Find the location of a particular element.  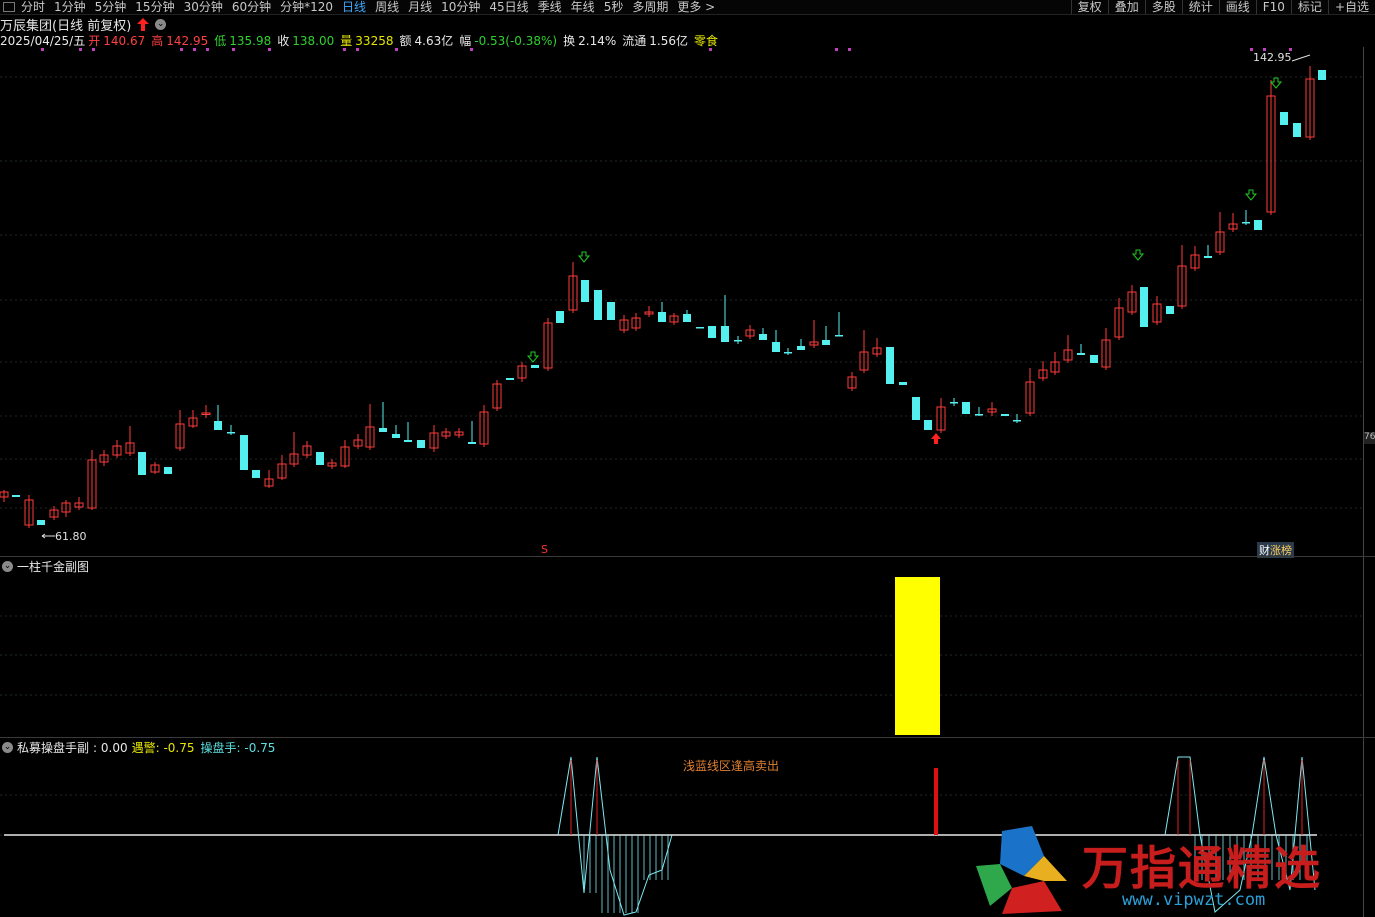

s-signal-marker: S is located at coordinates (544, 549).